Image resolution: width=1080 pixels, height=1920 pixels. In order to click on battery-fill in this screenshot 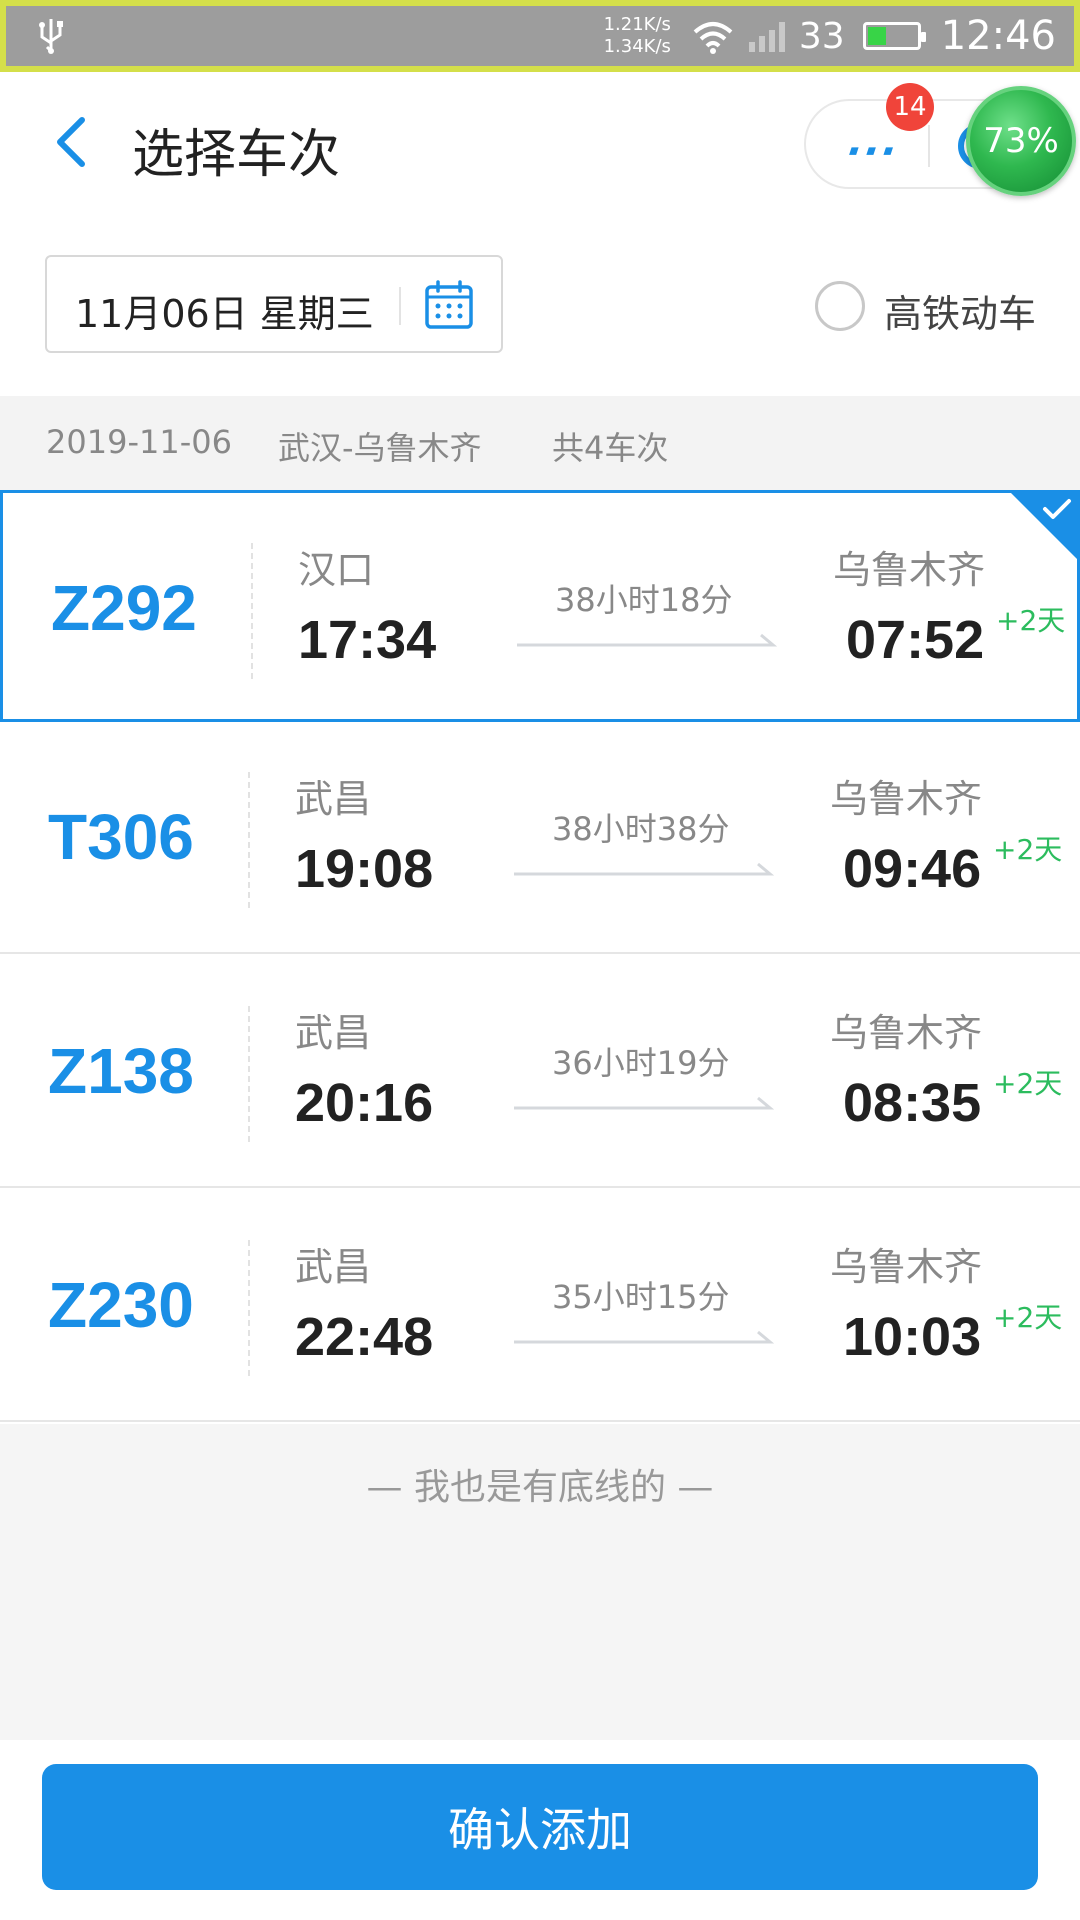, I will do `click(876, 36)`.